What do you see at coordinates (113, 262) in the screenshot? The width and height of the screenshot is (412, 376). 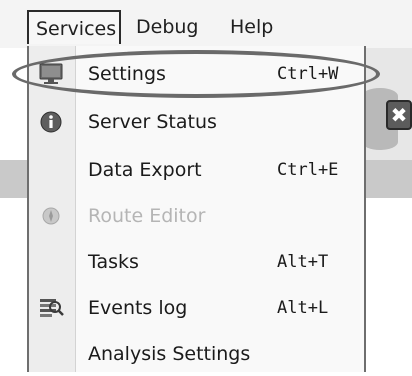 I see `menu-item-label: Tasks` at bounding box center [113, 262].